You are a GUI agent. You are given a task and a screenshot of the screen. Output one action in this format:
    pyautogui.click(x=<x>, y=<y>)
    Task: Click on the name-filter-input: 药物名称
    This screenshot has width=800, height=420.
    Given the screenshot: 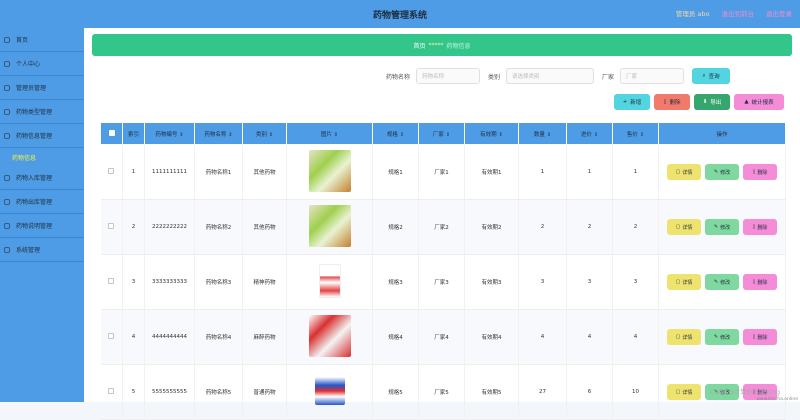 What is the action you would take?
    pyautogui.click(x=448, y=76)
    